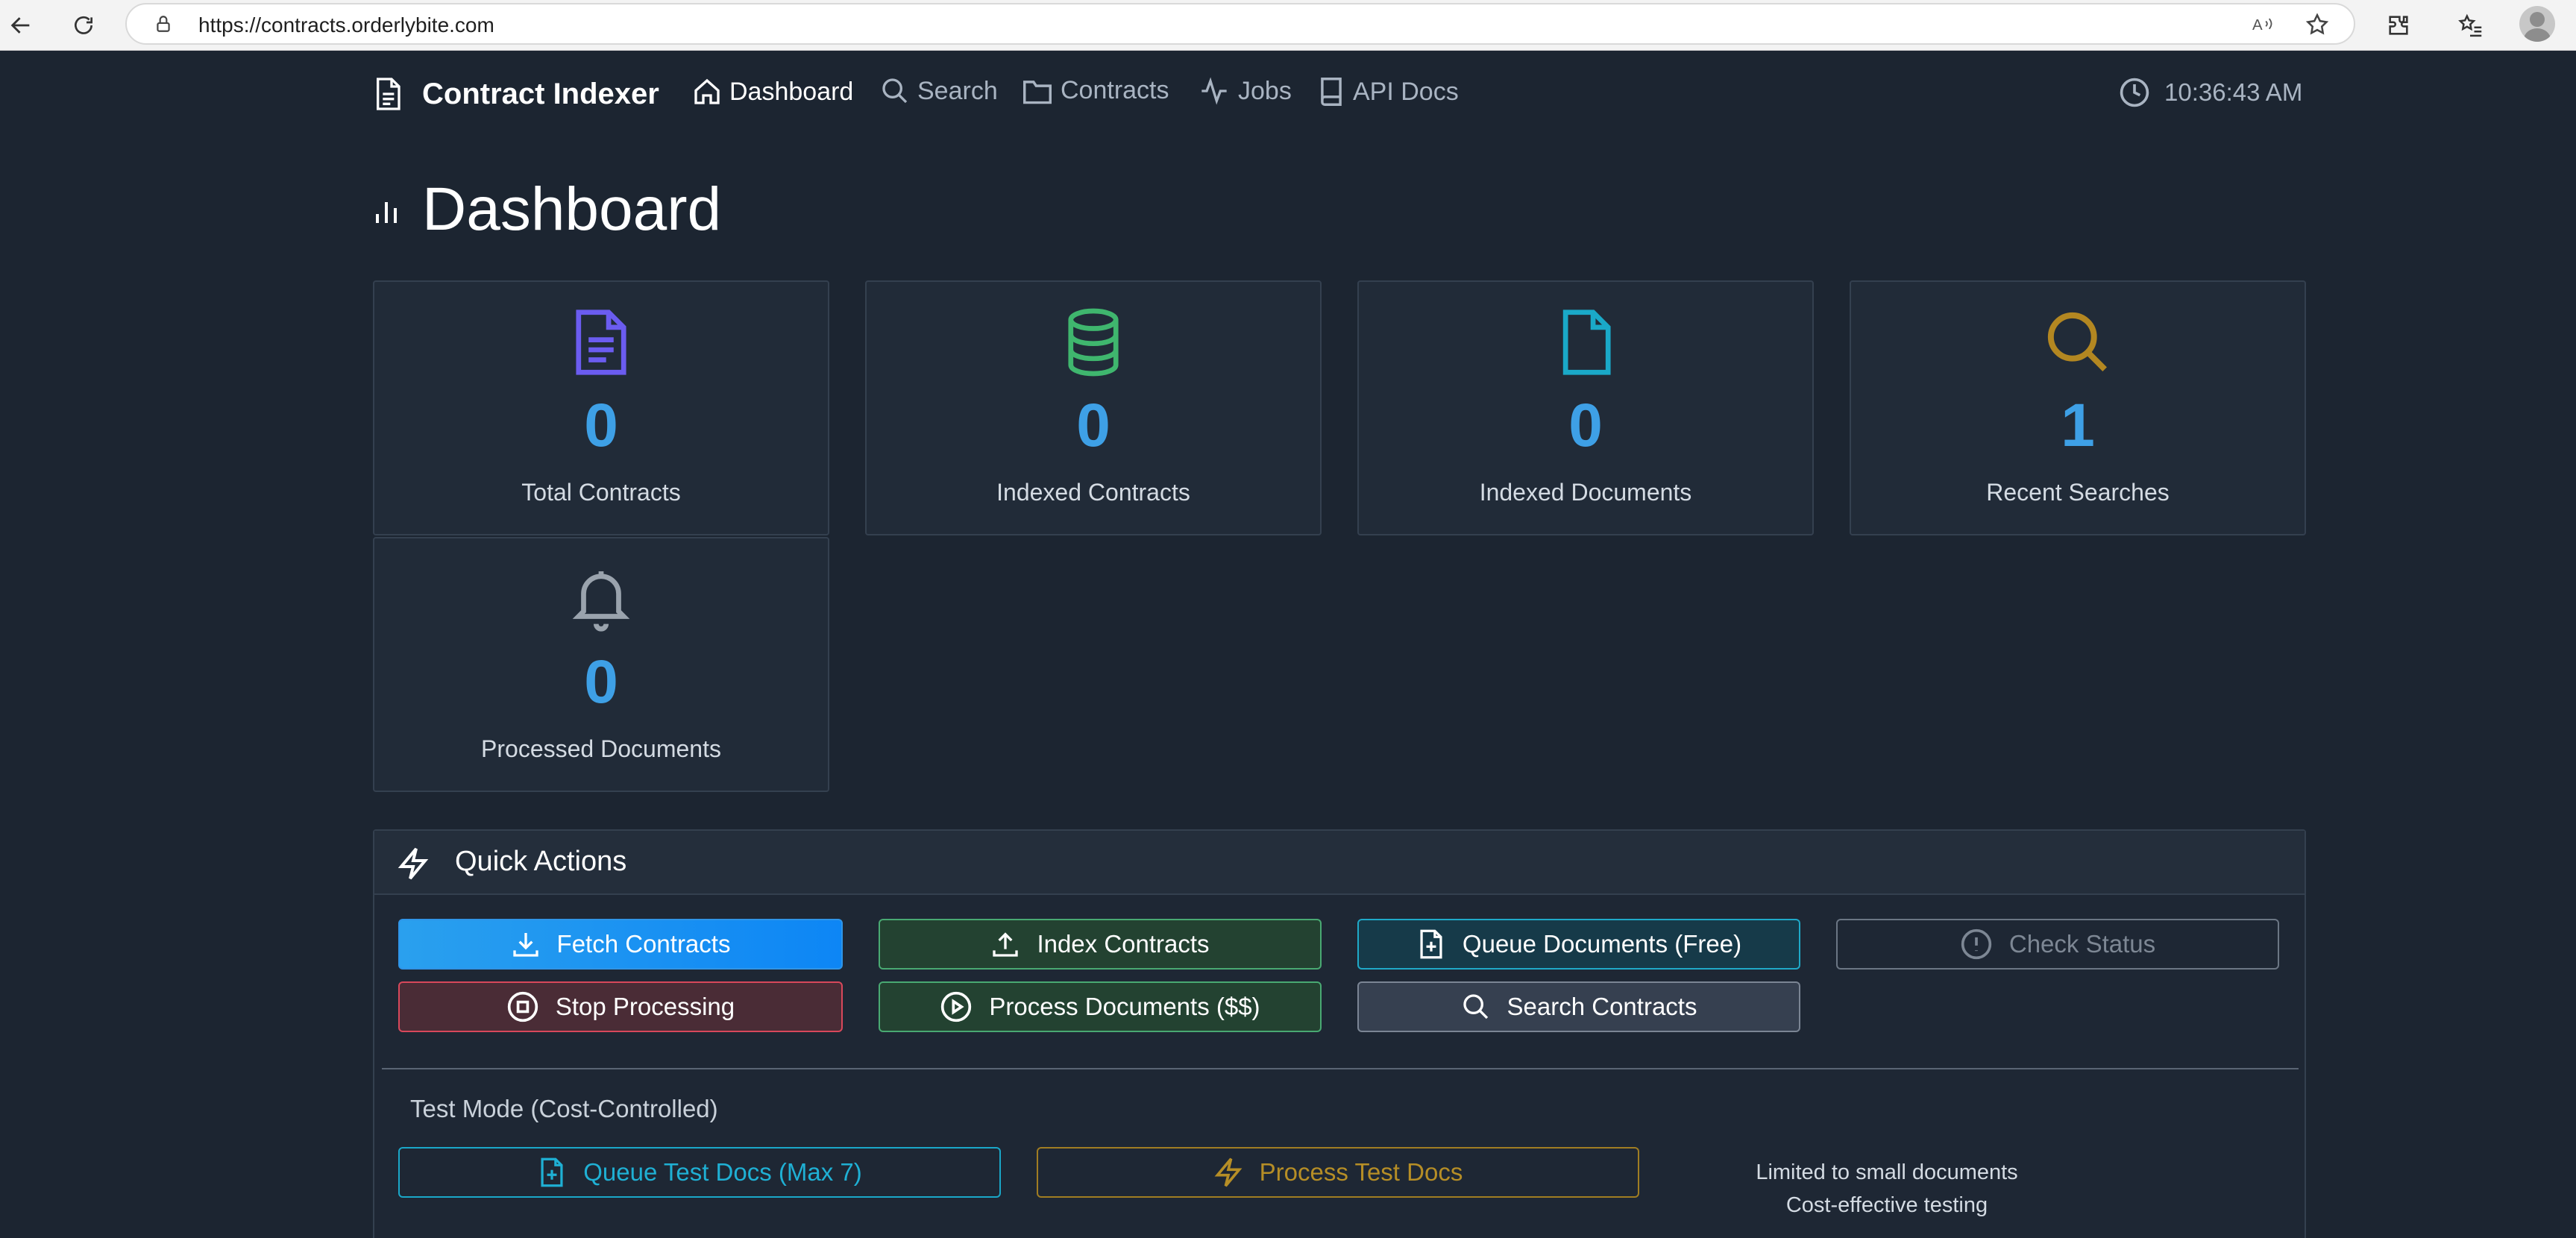 The width and height of the screenshot is (2576, 1238). I want to click on nav-jobs-label: Jobs, so click(1265, 90).